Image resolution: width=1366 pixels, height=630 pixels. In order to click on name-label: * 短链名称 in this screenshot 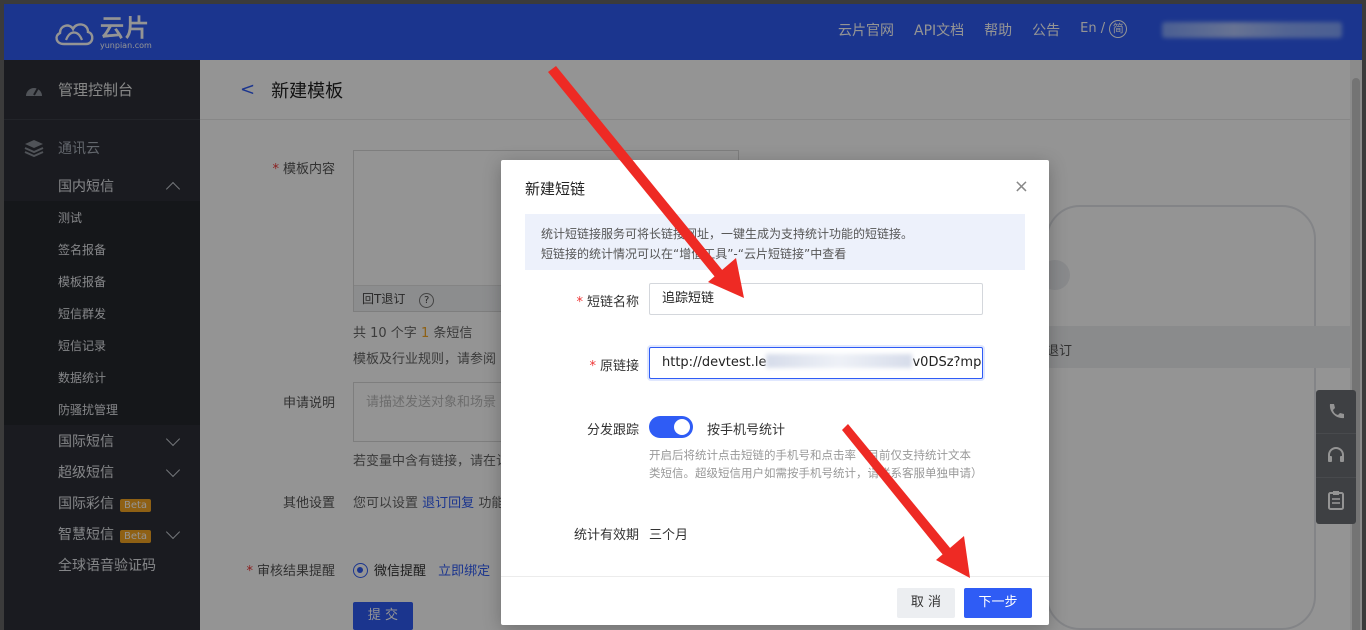, I will do `click(607, 302)`.